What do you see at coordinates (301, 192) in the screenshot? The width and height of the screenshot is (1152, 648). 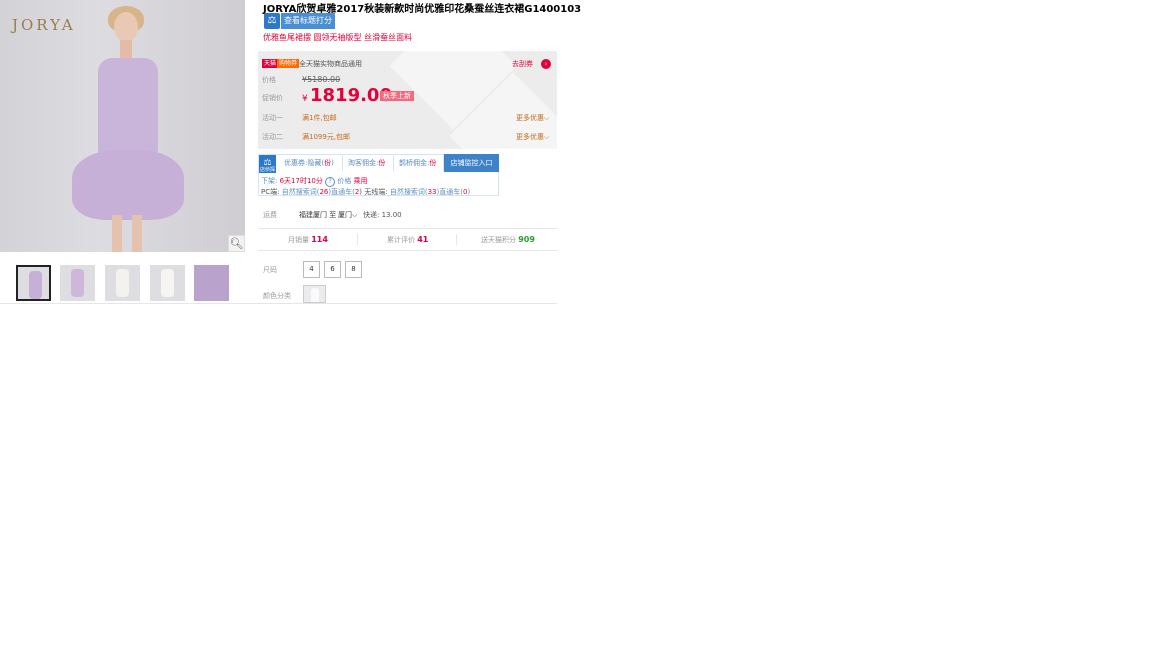 I see `pc-search-link: 自然搜索词(` at bounding box center [301, 192].